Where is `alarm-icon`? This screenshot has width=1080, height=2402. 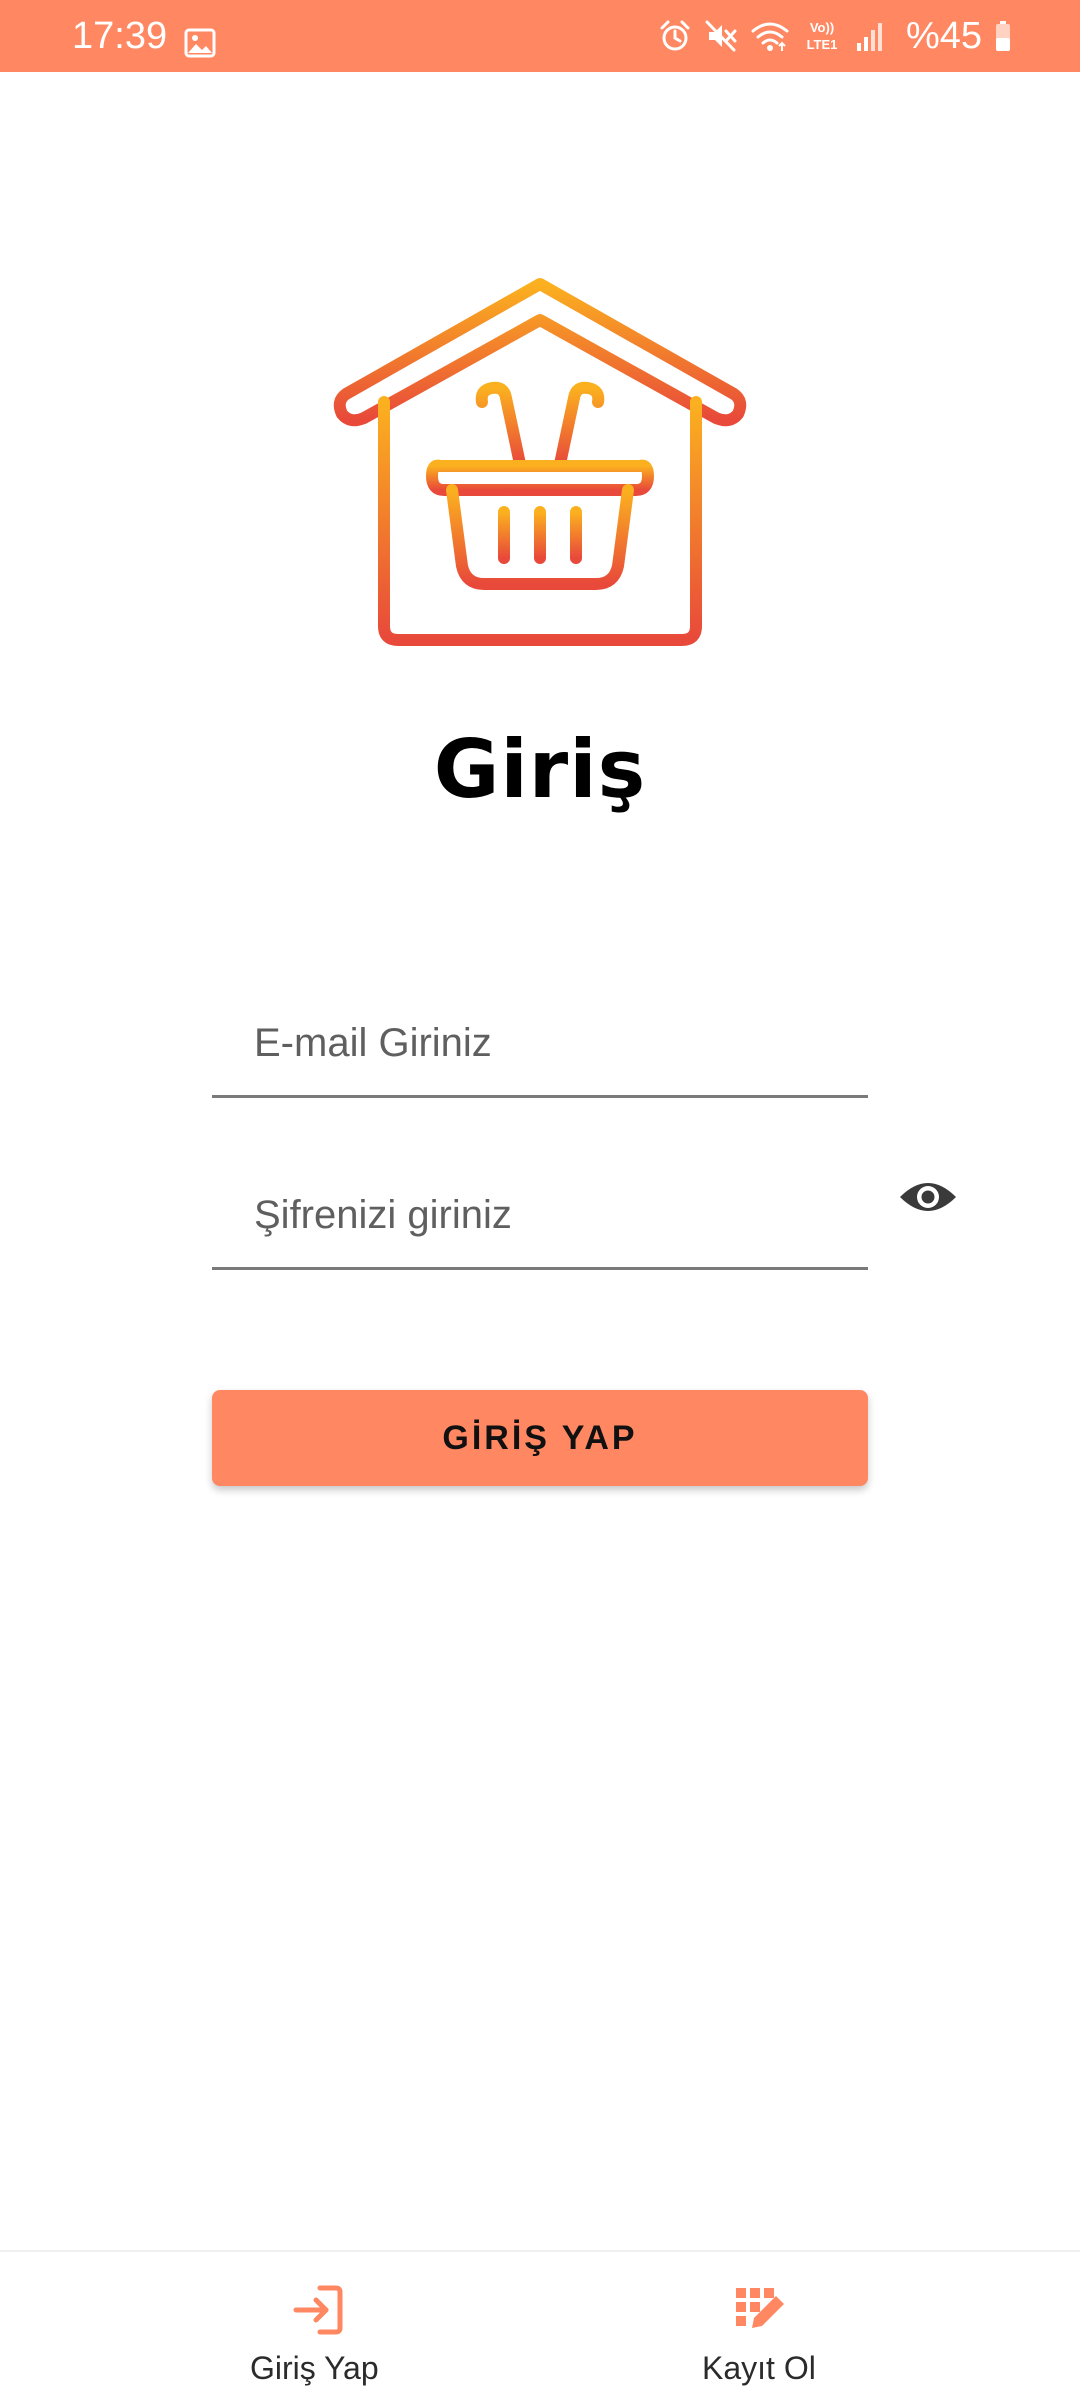
alarm-icon is located at coordinates (675, 35).